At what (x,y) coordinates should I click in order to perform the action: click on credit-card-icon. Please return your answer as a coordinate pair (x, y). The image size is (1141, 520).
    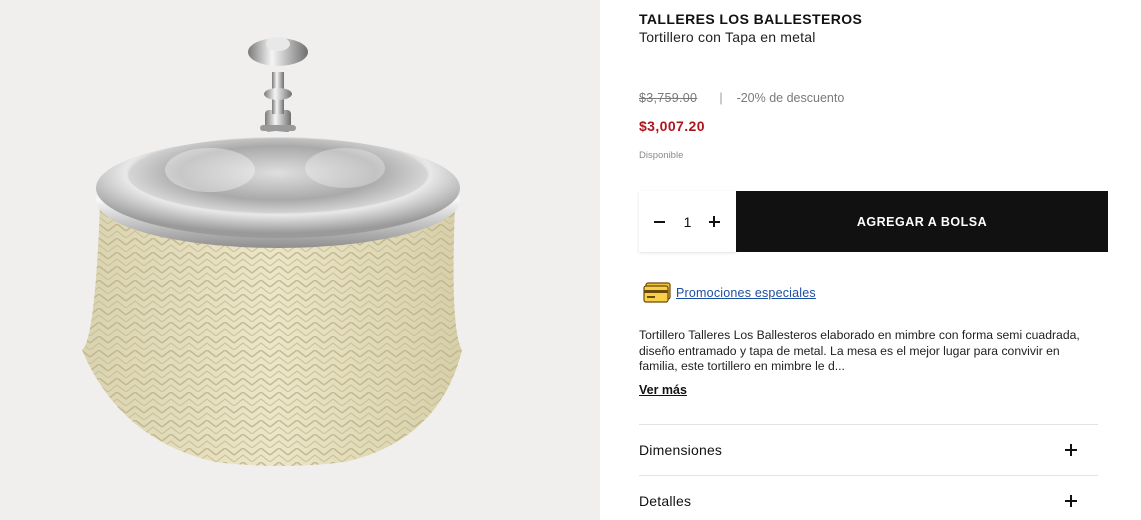
    Looking at the image, I should click on (657, 292).